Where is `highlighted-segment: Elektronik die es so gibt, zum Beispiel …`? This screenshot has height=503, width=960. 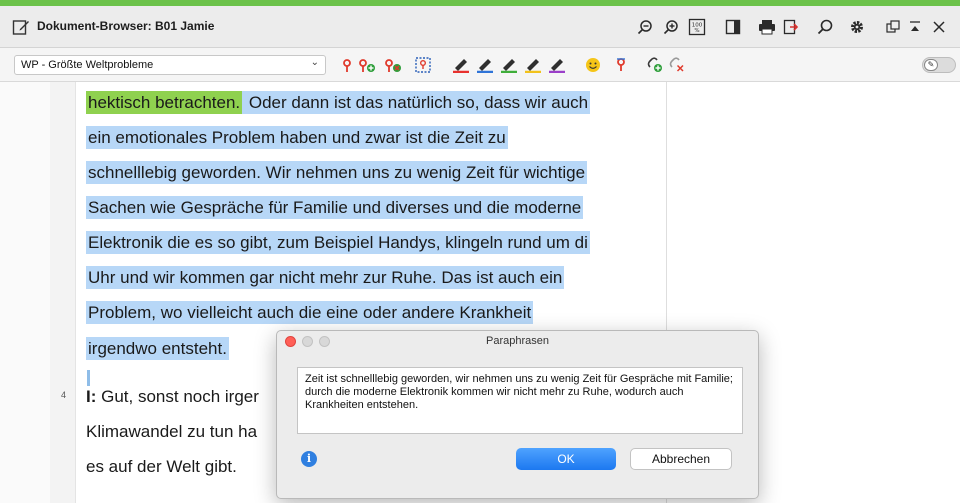
highlighted-segment: Elektronik die es so gibt, zum Beispiel … is located at coordinates (338, 242).